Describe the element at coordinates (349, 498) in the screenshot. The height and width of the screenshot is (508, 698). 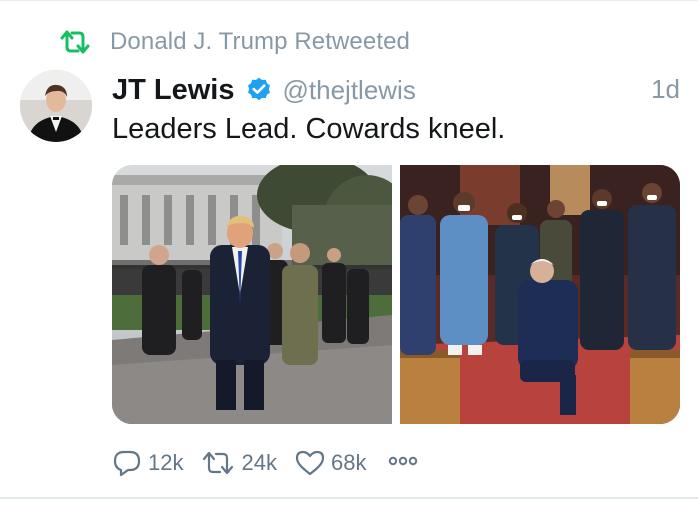
I see `bottom-divider` at that location.